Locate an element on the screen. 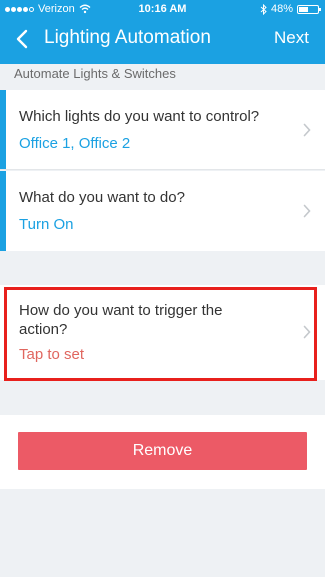  row-question-line2: action? is located at coordinates (43, 329).